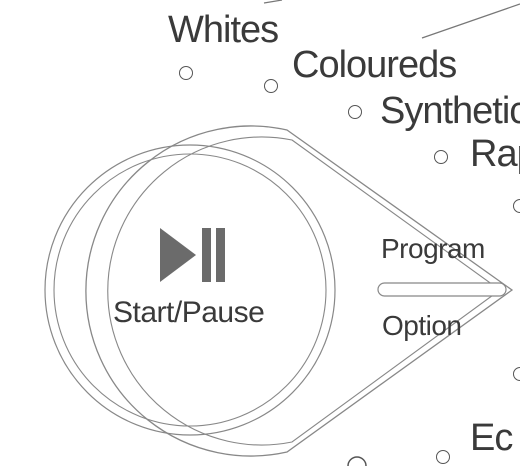 Image resolution: width=520 pixels, height=466 pixels. What do you see at coordinates (442, 289) in the screenshot?
I see `selector-divider` at bounding box center [442, 289].